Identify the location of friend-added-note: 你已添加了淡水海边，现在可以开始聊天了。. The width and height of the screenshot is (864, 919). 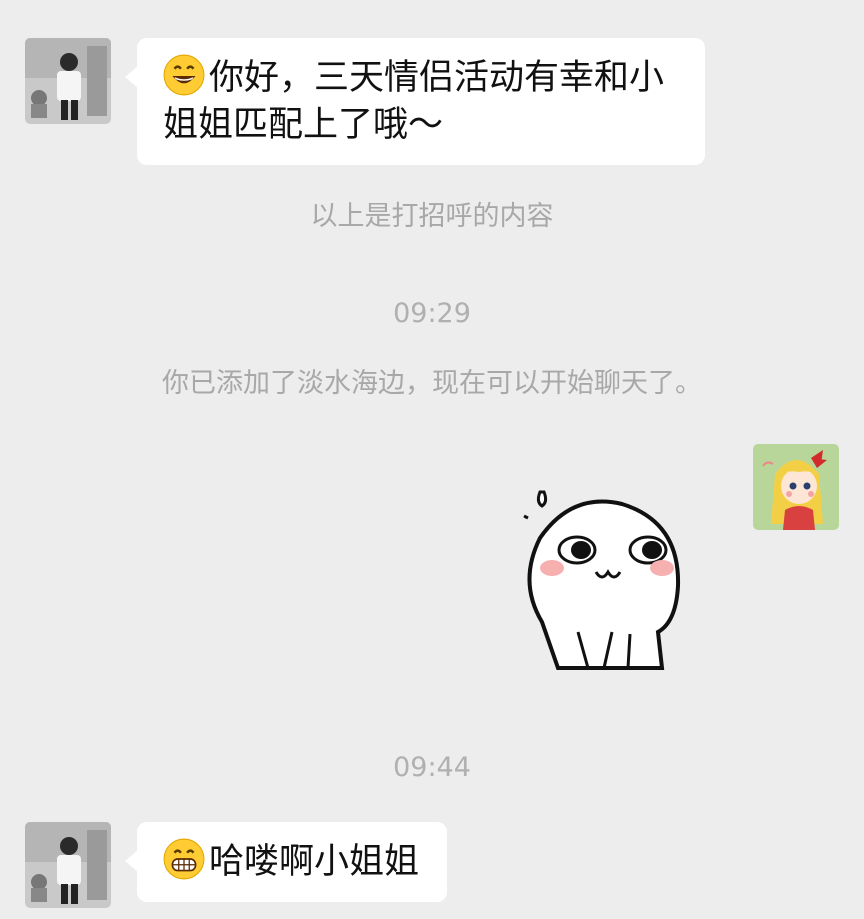
(432, 383).